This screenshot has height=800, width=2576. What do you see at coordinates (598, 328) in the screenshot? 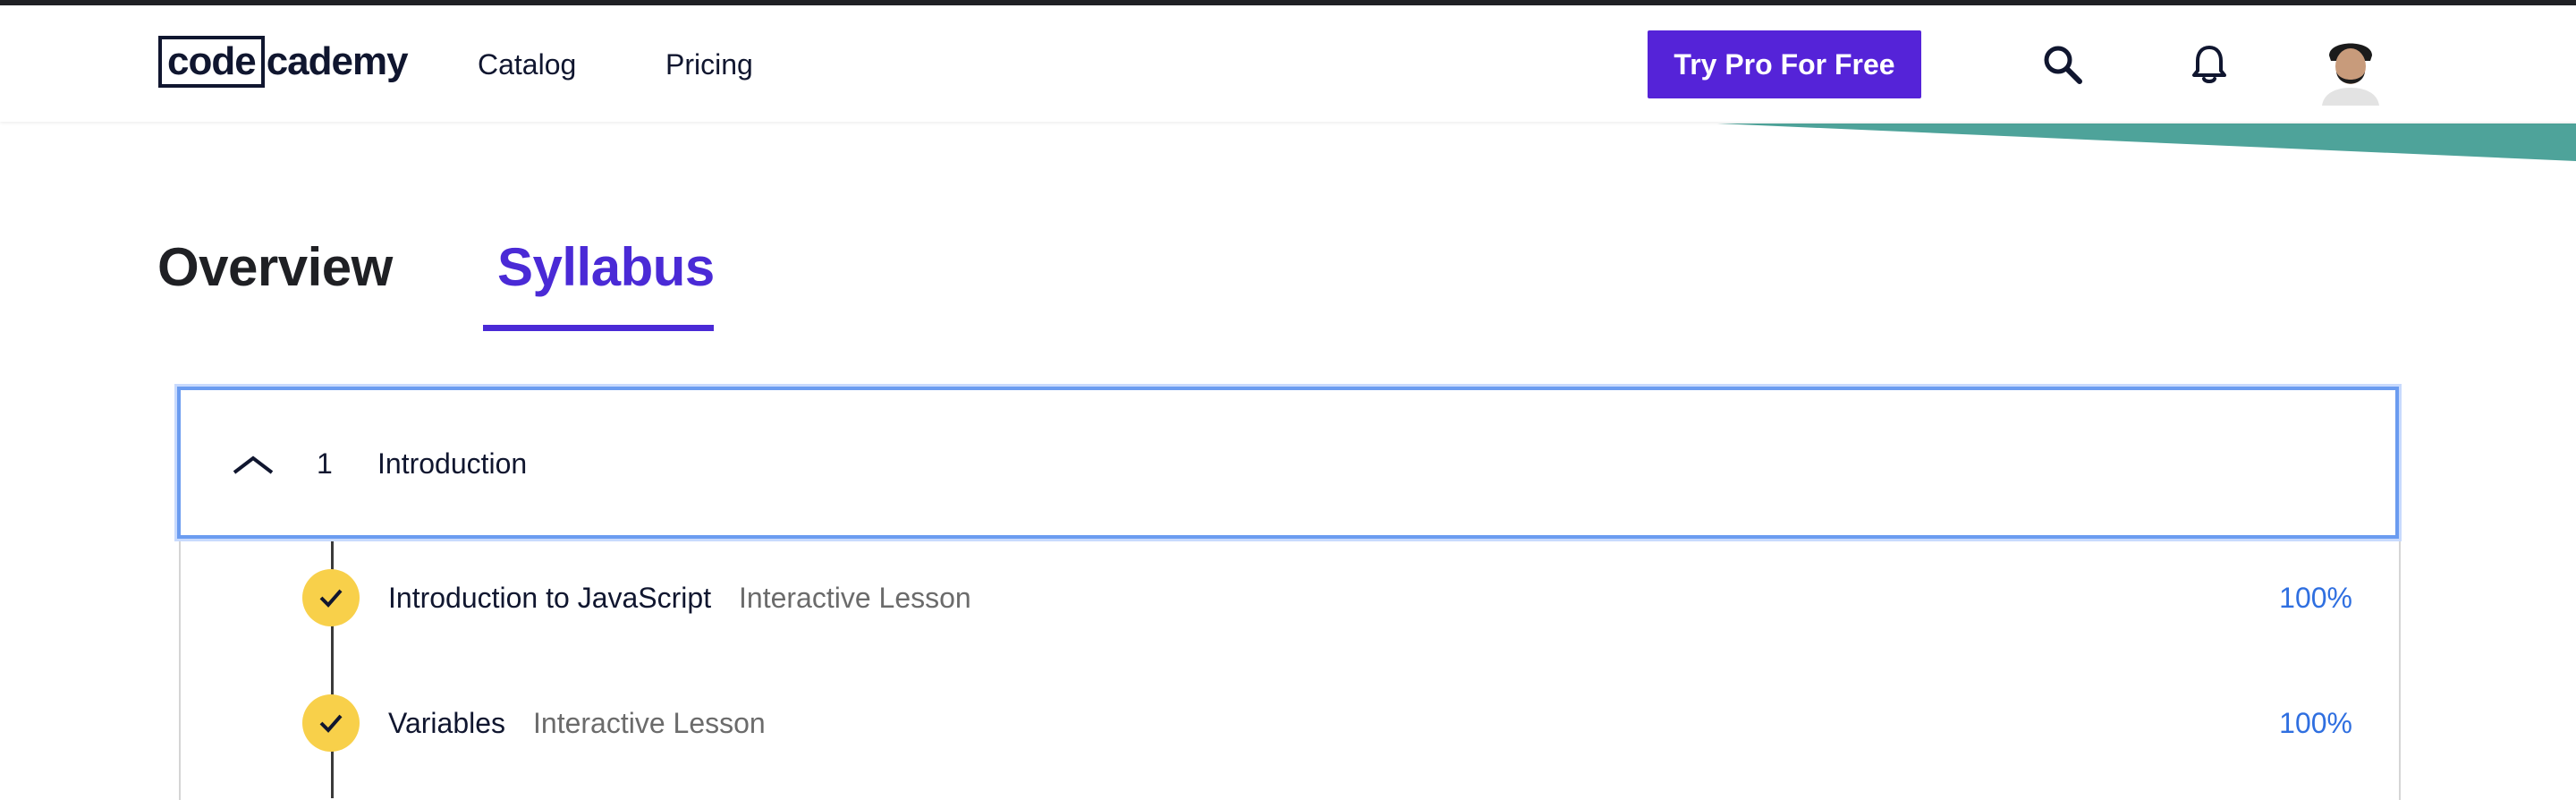
I see `active-tab-indicator` at bounding box center [598, 328].